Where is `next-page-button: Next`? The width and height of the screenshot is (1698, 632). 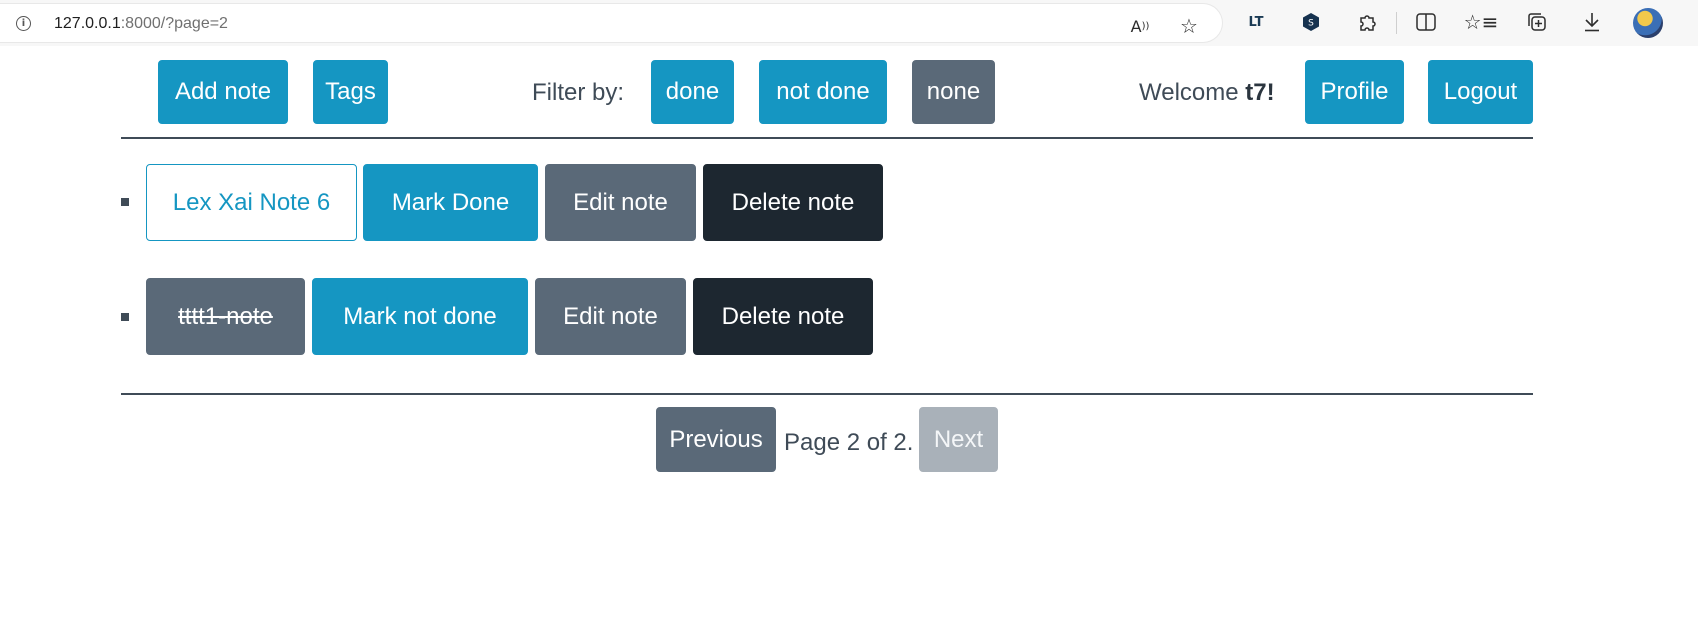 next-page-button: Next is located at coordinates (958, 439).